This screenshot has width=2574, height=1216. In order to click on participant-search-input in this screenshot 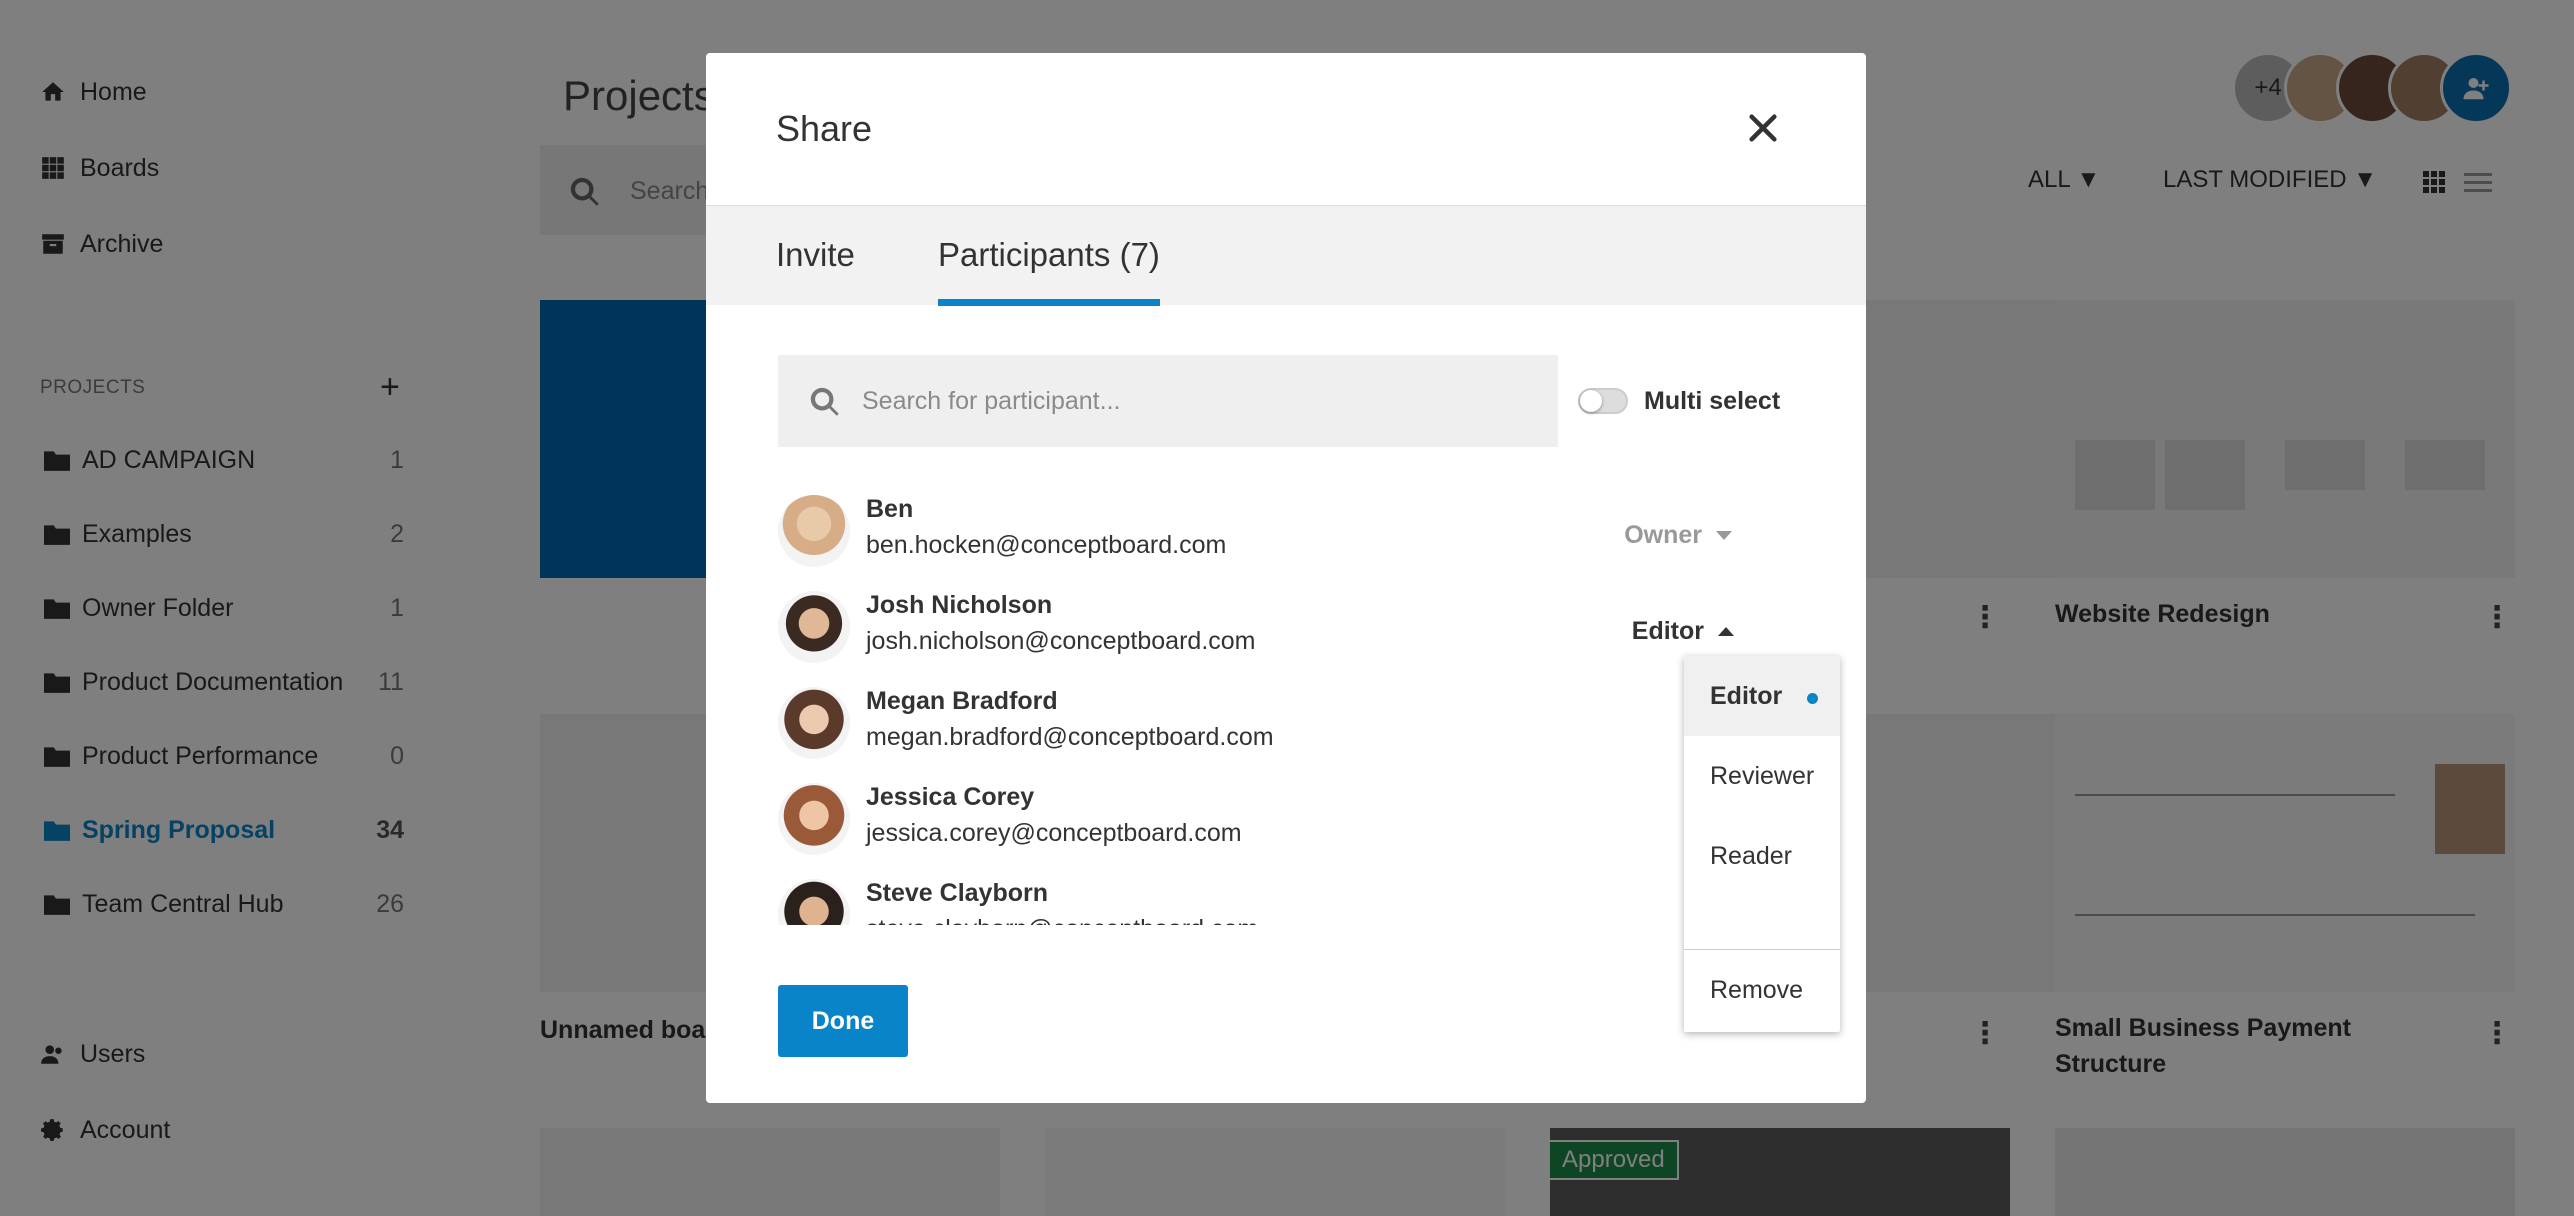, I will do `click(1192, 401)`.